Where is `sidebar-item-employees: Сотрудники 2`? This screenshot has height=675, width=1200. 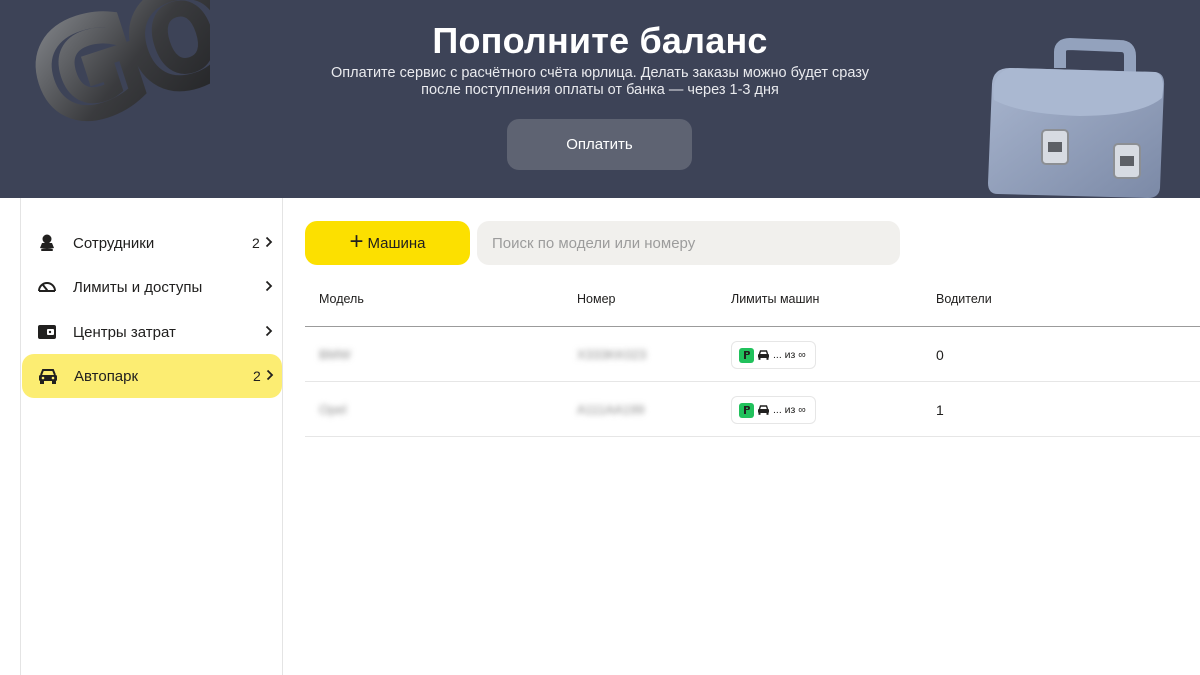
sidebar-item-employees: Сотрудники 2 is located at coordinates (151, 243).